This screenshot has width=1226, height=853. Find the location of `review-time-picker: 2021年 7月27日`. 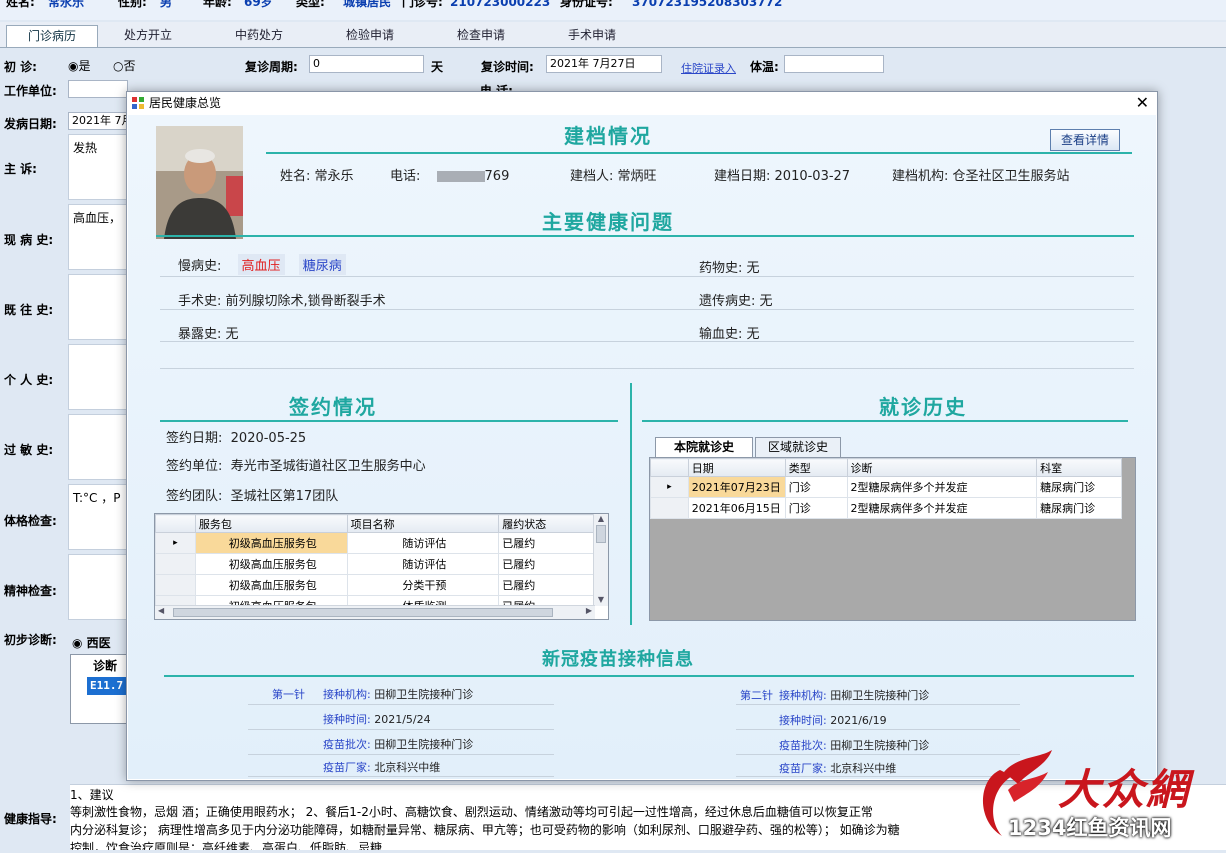

review-time-picker: 2021年 7月27日 is located at coordinates (604, 64).